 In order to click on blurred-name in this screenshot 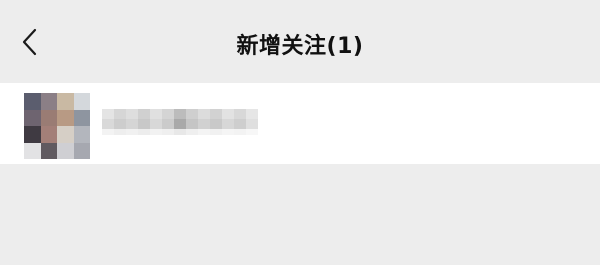, I will do `click(185, 122)`.